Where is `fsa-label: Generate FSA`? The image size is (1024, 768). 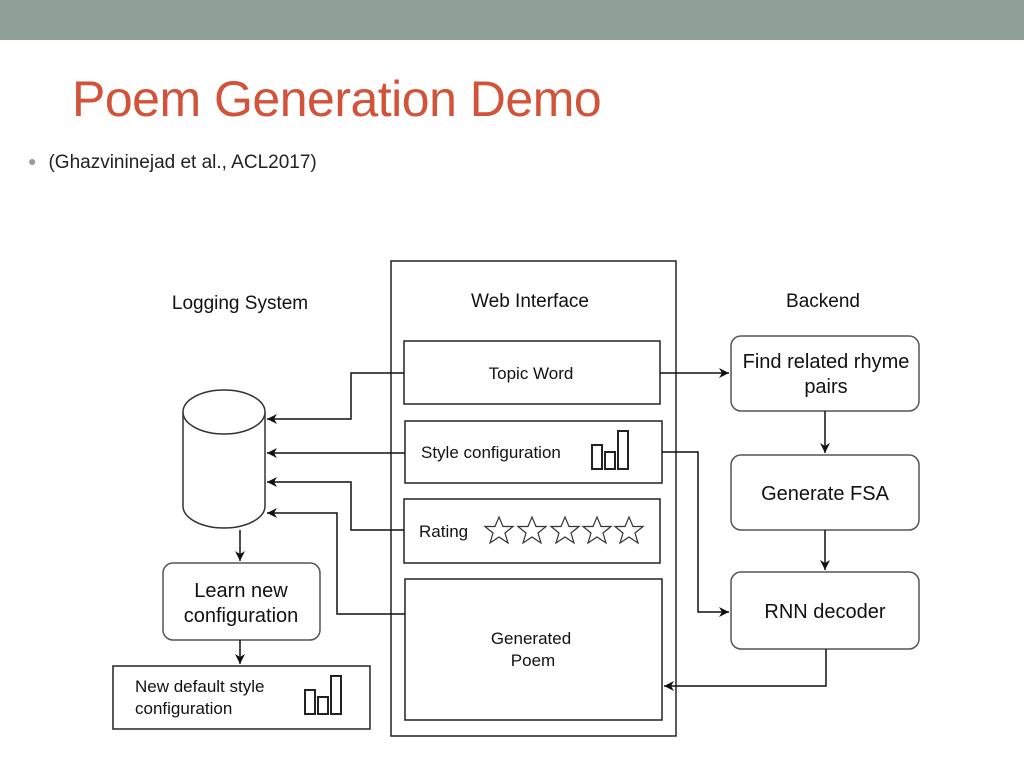 fsa-label: Generate FSA is located at coordinates (825, 494).